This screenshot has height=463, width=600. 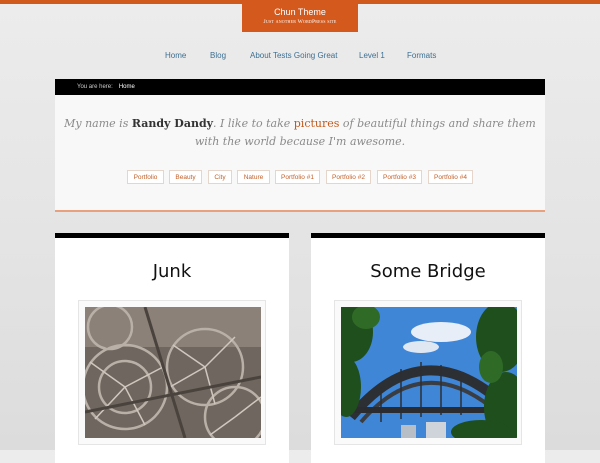 What do you see at coordinates (428, 271) in the screenshot?
I see `post-title: Some Bridge` at bounding box center [428, 271].